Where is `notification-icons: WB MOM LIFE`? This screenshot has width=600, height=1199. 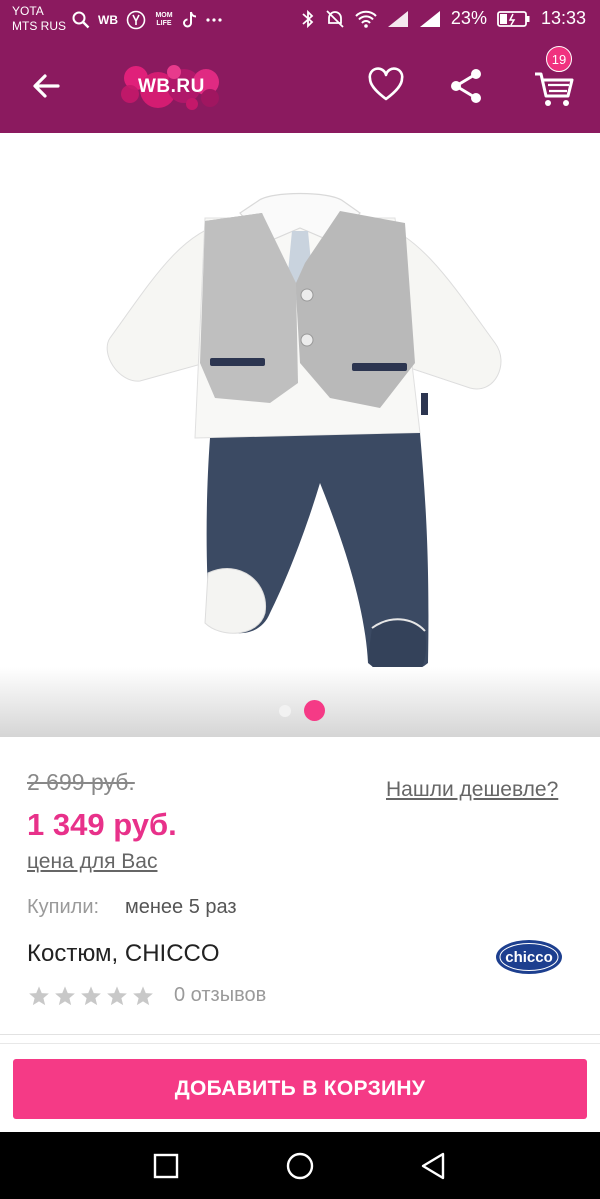
notification-icons: WB MOM LIFE is located at coordinates (147, 20).